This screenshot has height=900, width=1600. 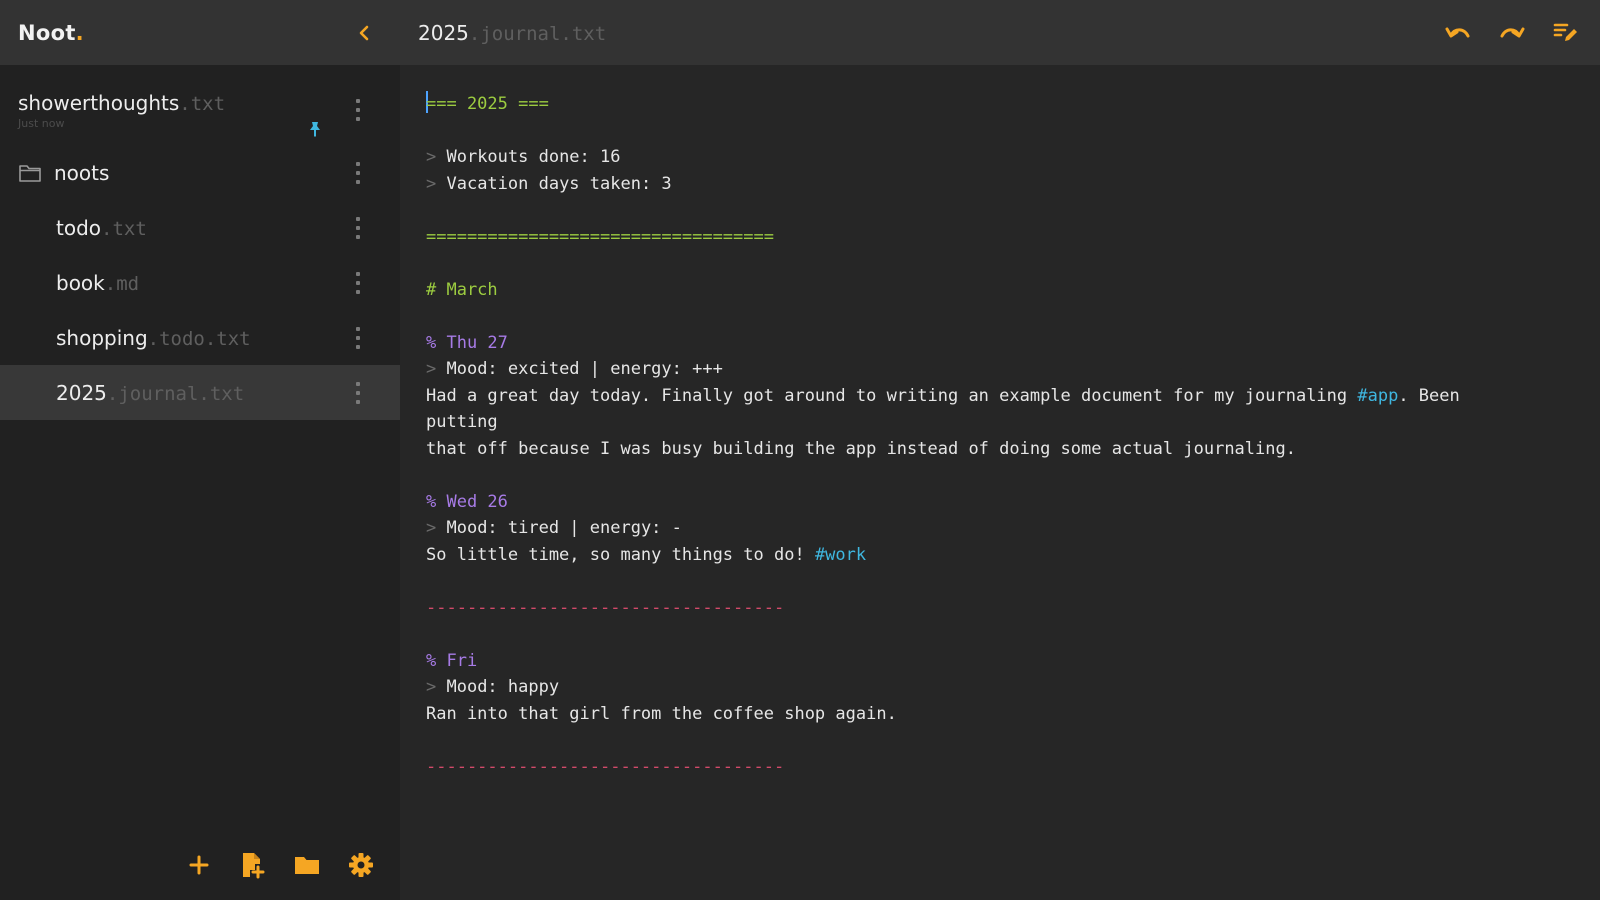 What do you see at coordinates (452, 660) in the screenshot?
I see `editor-text: % Fri` at bounding box center [452, 660].